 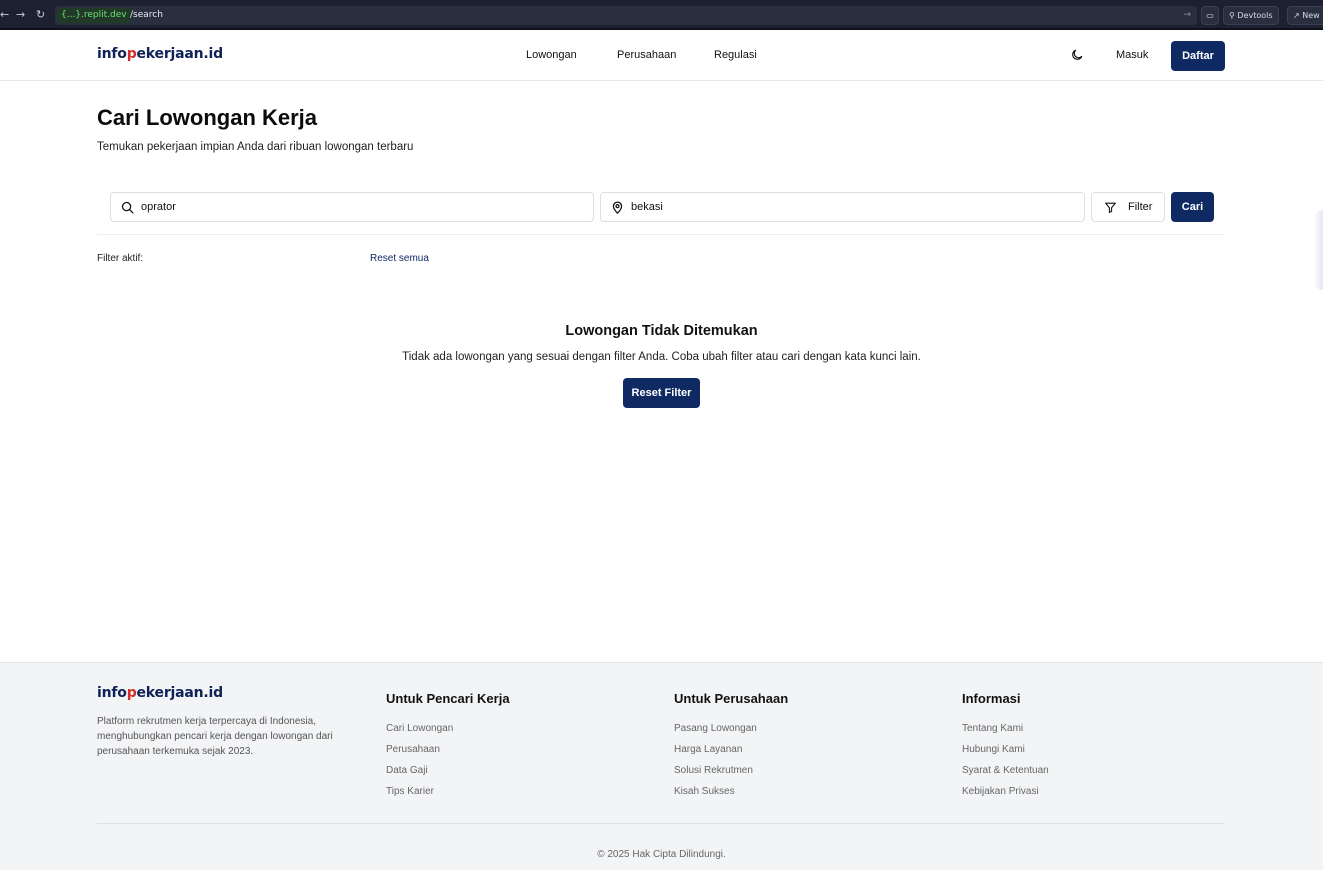 What do you see at coordinates (448, 774) in the screenshot?
I see `footer-link: Data Gaji` at bounding box center [448, 774].